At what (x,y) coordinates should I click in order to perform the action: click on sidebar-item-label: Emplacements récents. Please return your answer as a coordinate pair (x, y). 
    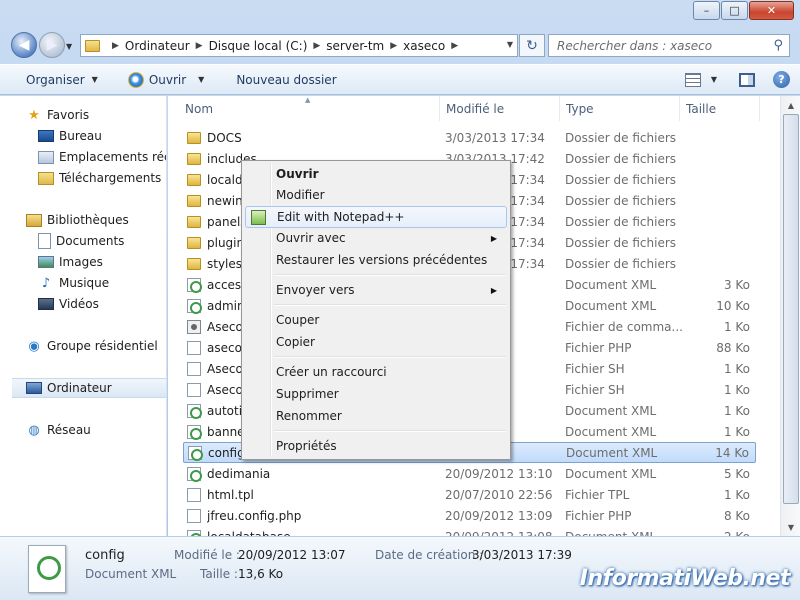
    Looking at the image, I should click on (112, 157).